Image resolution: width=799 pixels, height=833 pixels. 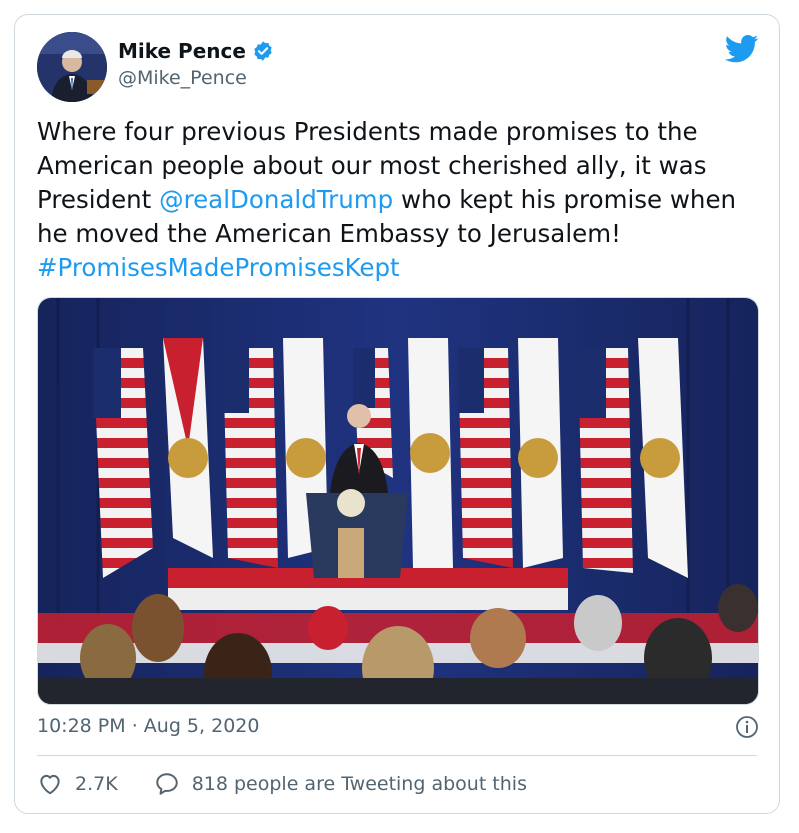 I want to click on verified-badge-icon, so click(x=263, y=51).